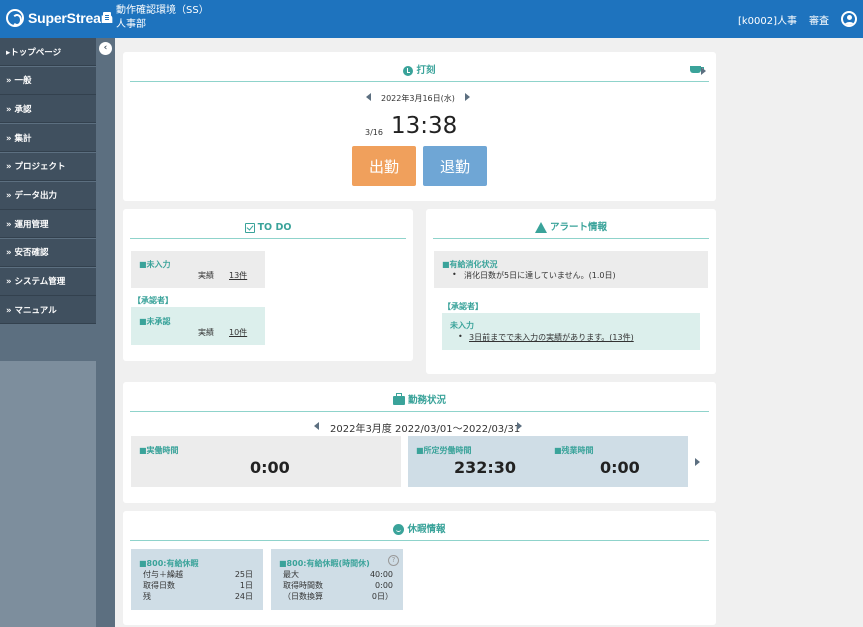 The image size is (863, 627). I want to click on paid-leave-value: 25日, so click(243, 574).